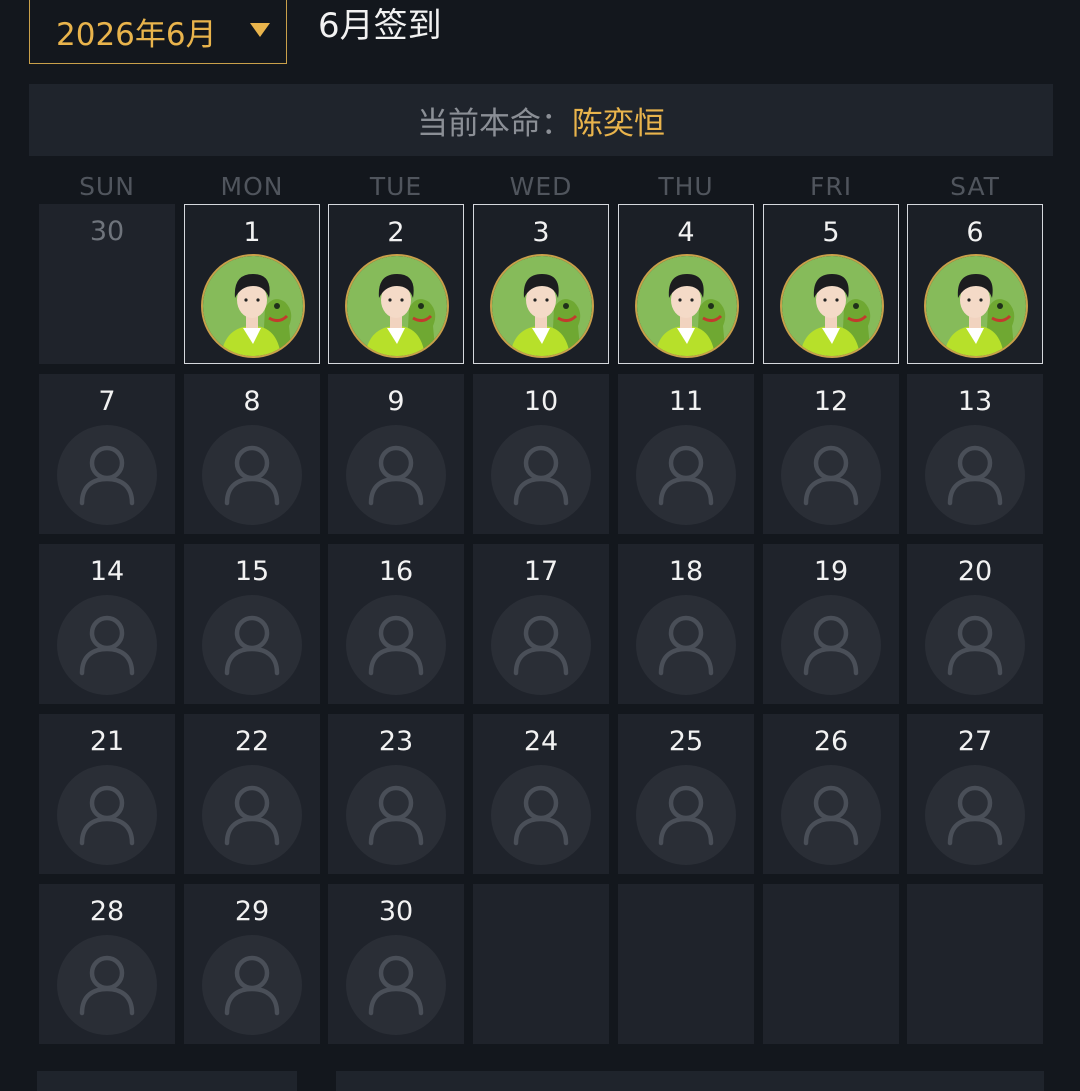 This screenshot has width=1080, height=1091. I want to click on day-number: 14, so click(107, 571).